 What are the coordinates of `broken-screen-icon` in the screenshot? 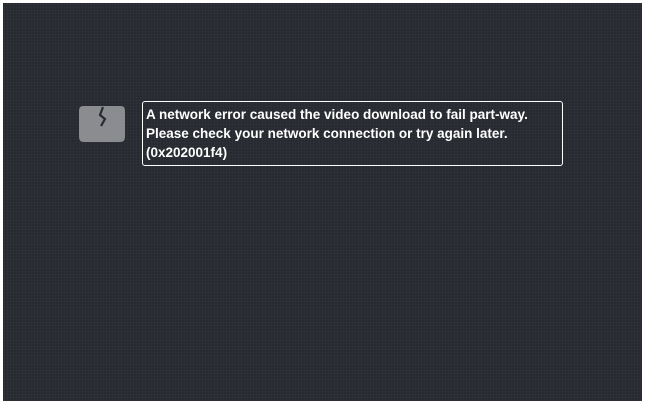 It's located at (102, 124).